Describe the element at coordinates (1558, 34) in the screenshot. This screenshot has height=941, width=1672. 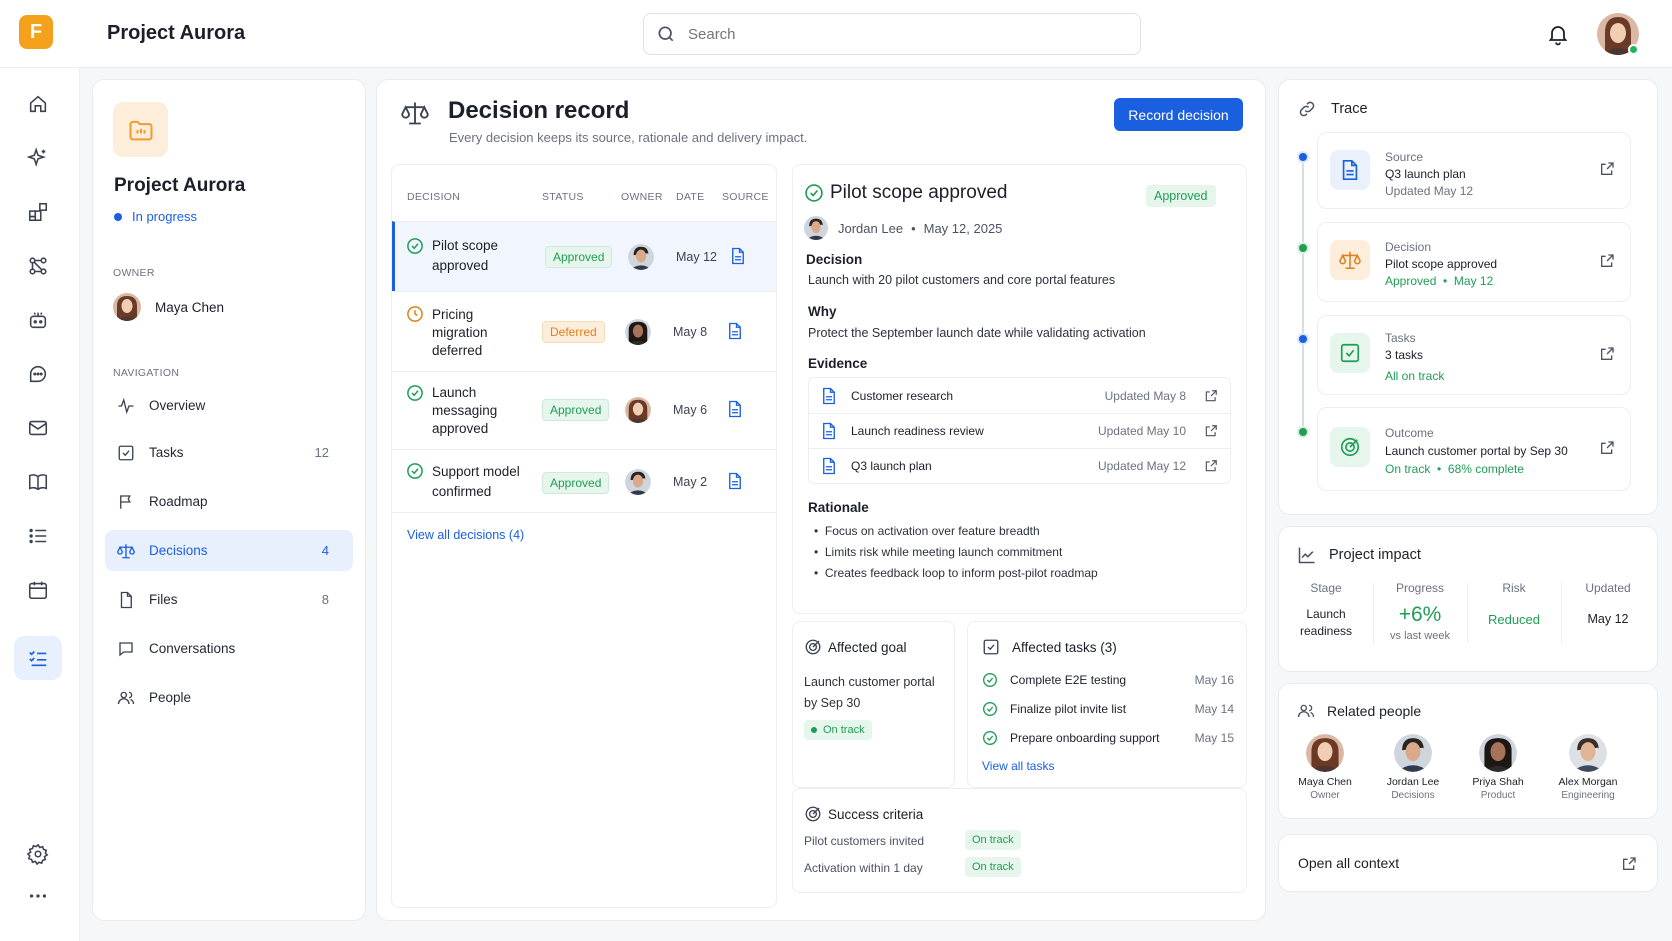
I see `bell-icon` at that location.